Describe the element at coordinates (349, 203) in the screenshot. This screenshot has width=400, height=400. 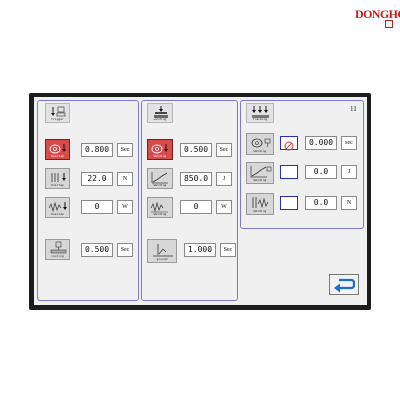
I see `tracking-pressure-unit: N` at that location.